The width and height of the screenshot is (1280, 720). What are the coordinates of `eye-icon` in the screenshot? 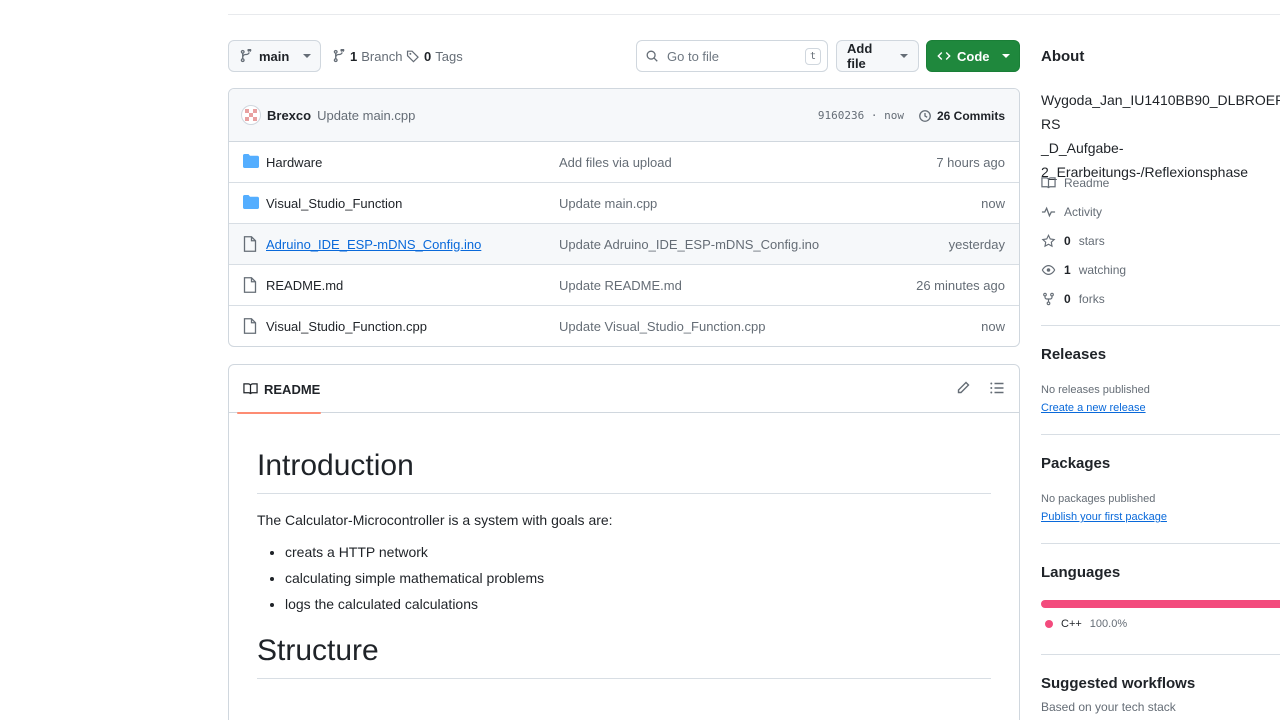 It's located at (1048, 270).